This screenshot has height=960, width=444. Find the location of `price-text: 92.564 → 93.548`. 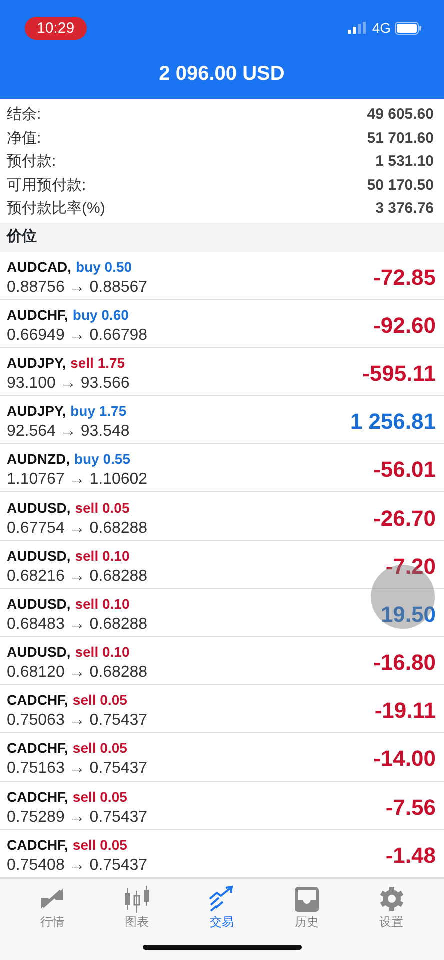

price-text: 92.564 → 93.548 is located at coordinates (68, 432).